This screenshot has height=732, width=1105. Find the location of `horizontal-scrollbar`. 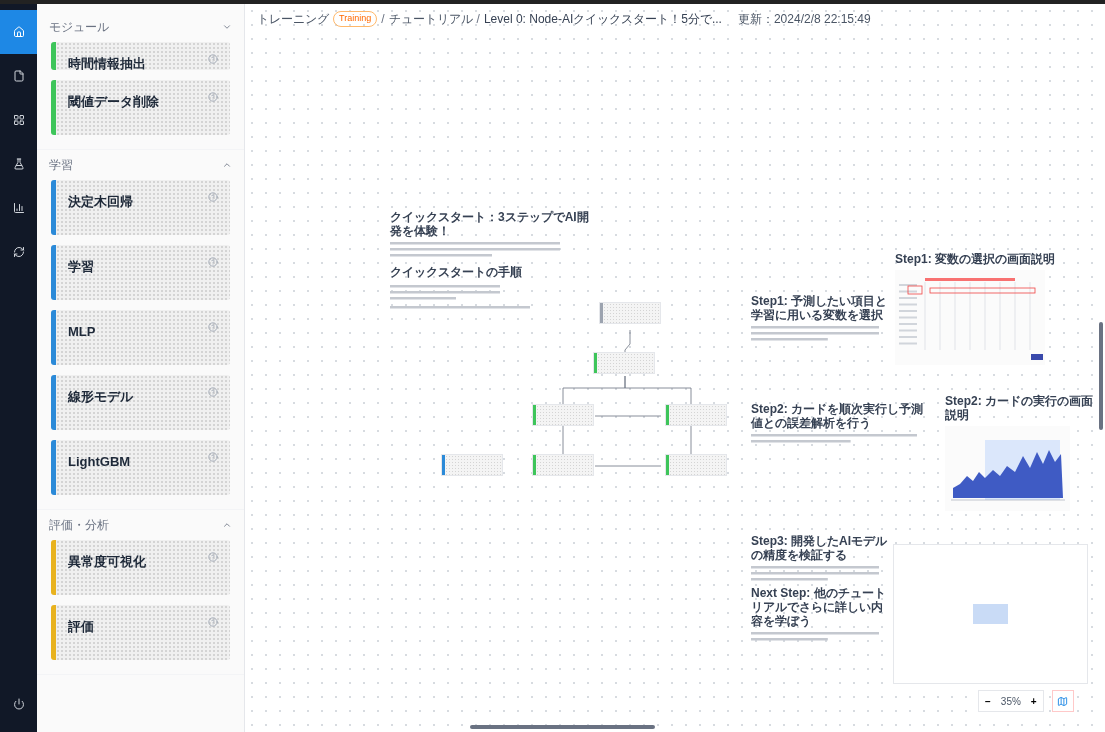

horizontal-scrollbar is located at coordinates (562, 727).